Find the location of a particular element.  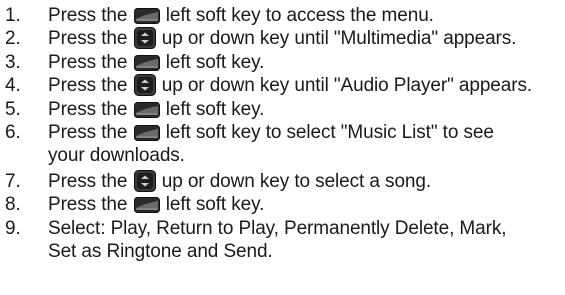

step-number: 8. is located at coordinates (13, 204).